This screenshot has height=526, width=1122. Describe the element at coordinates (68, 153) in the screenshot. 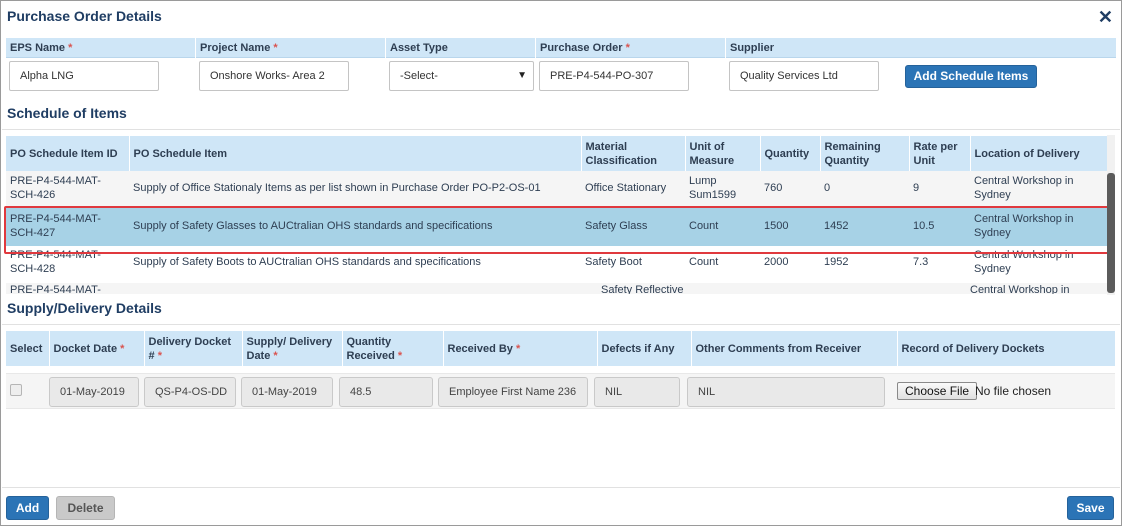

I see `col-schedule-item-id: PO Schedule Item ID` at that location.